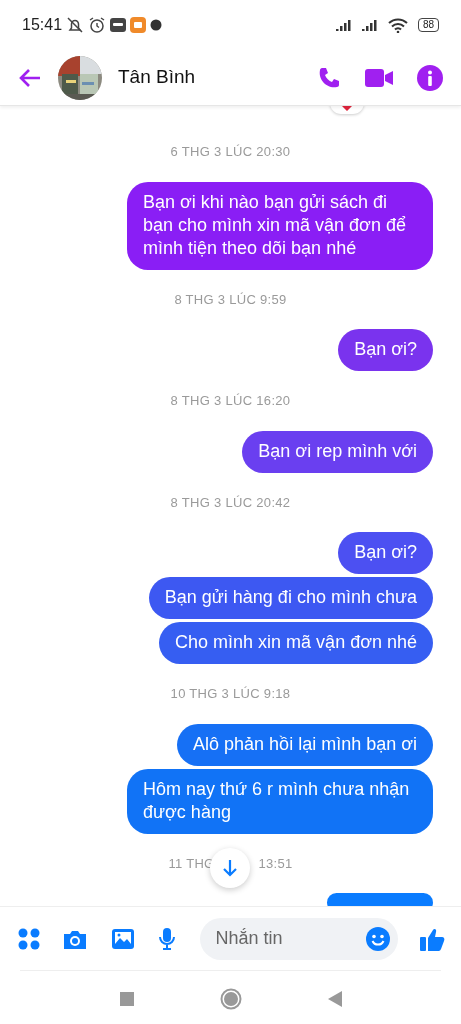  Describe the element at coordinates (157, 77) in the screenshot. I see `contact-name: Tân Bình` at that location.